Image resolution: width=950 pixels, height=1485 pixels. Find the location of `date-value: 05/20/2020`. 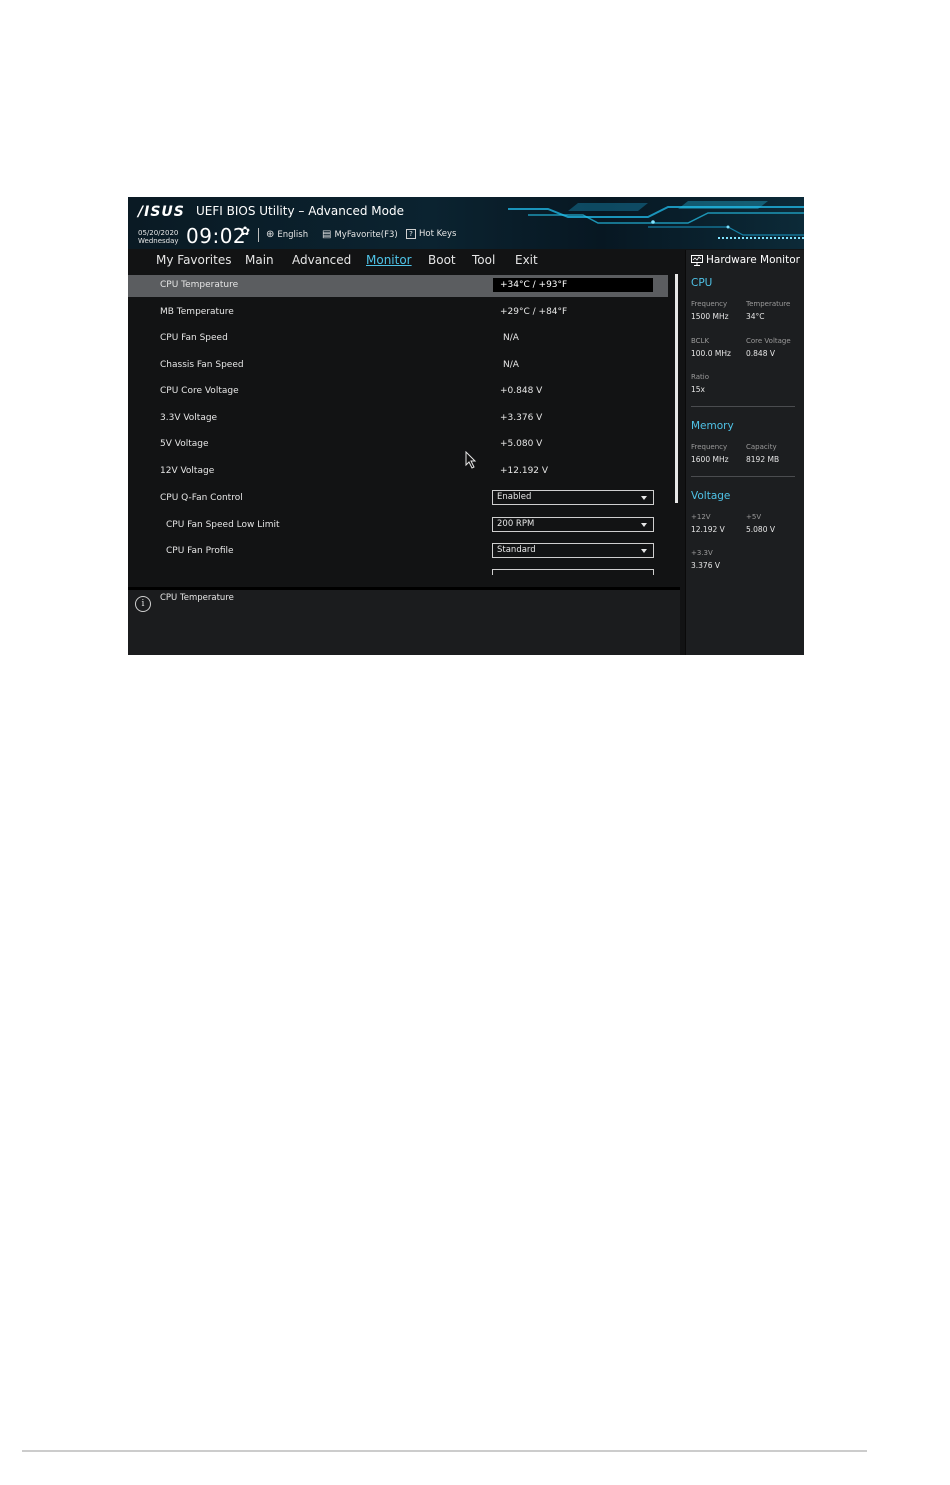

date-value: 05/20/2020 is located at coordinates (158, 233).